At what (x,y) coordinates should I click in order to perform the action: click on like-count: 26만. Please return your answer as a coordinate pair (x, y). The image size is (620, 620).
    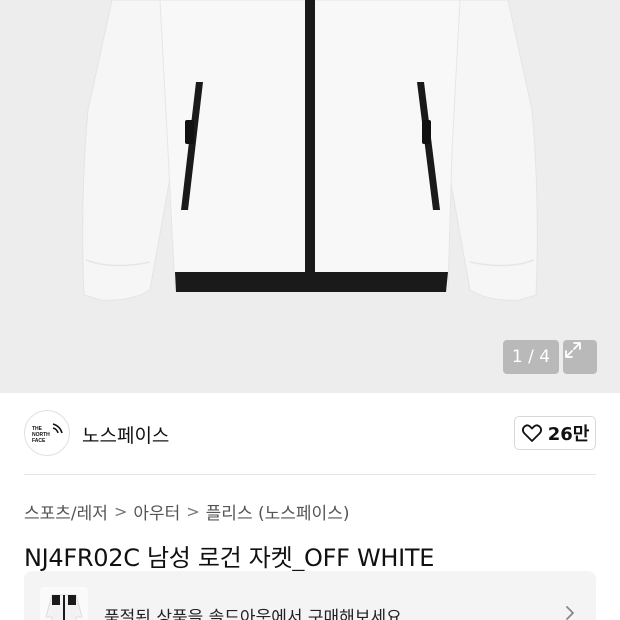
    Looking at the image, I should click on (568, 434).